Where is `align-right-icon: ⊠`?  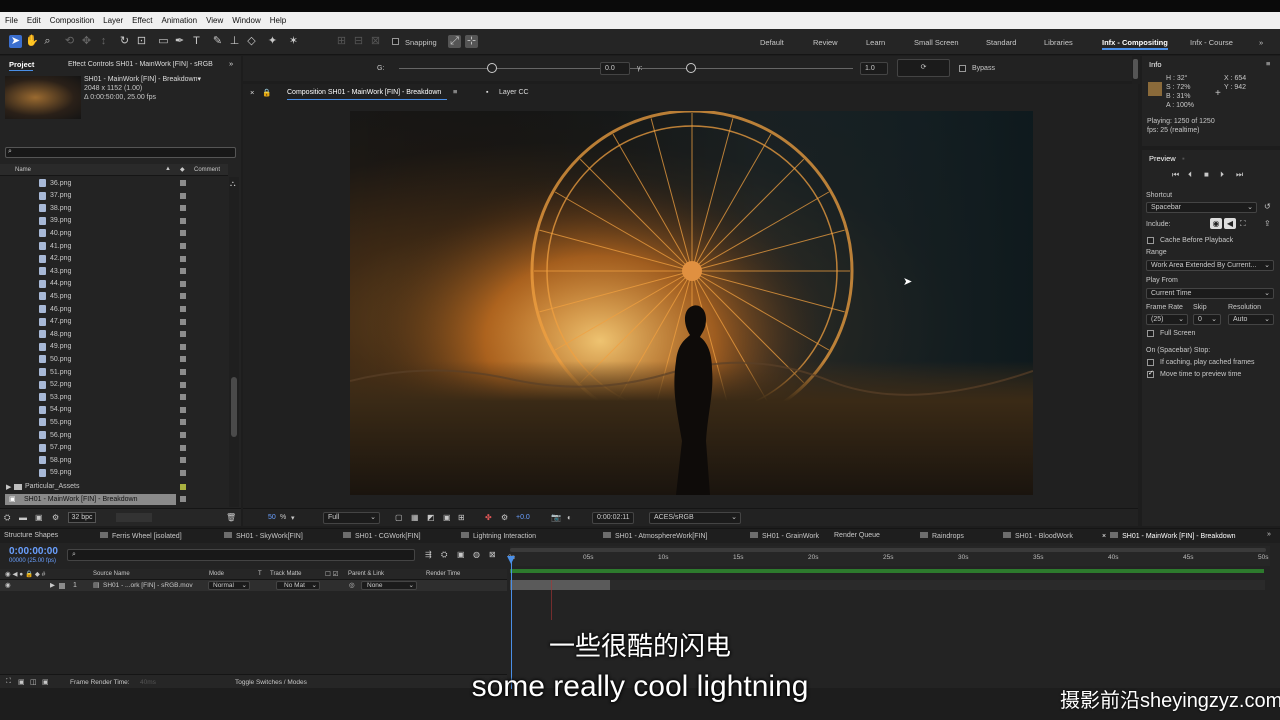
align-right-icon: ⊠ is located at coordinates (375, 41).